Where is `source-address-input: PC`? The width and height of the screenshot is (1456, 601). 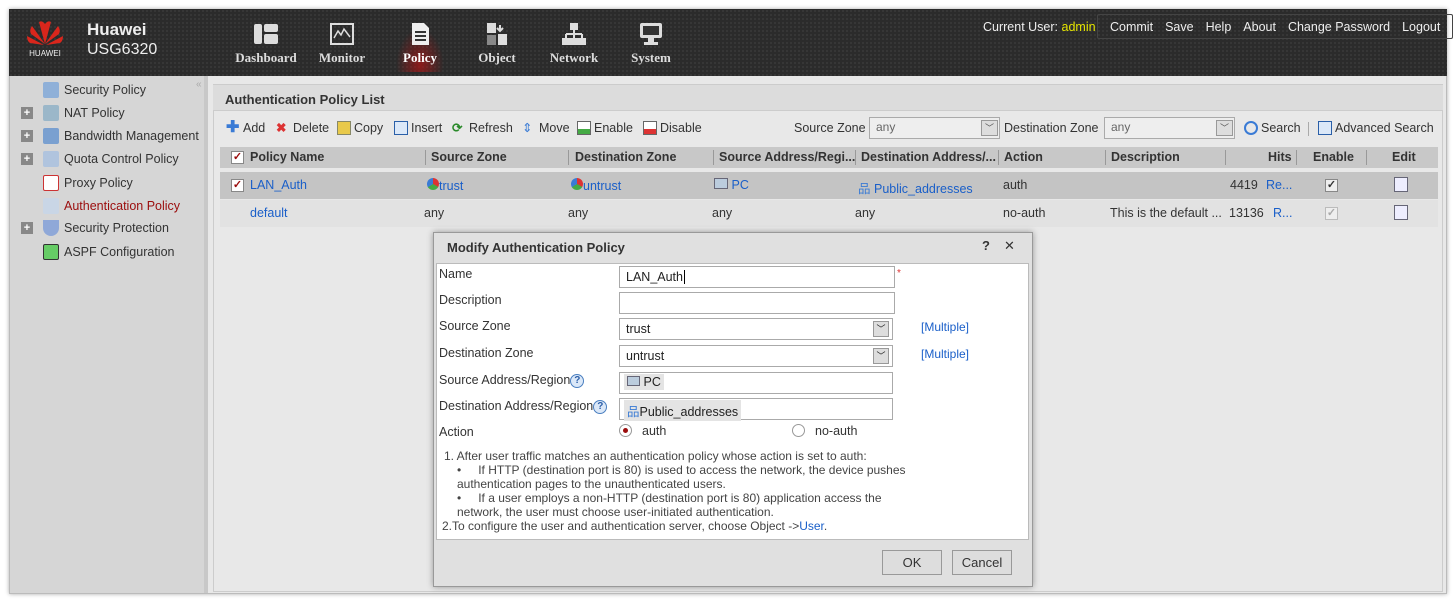 source-address-input: PC is located at coordinates (756, 383).